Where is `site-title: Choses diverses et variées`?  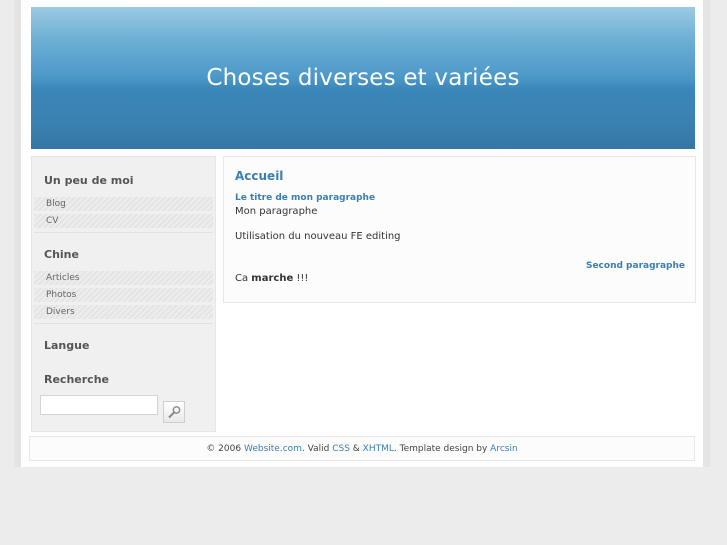 site-title: Choses diverses et variées is located at coordinates (363, 78).